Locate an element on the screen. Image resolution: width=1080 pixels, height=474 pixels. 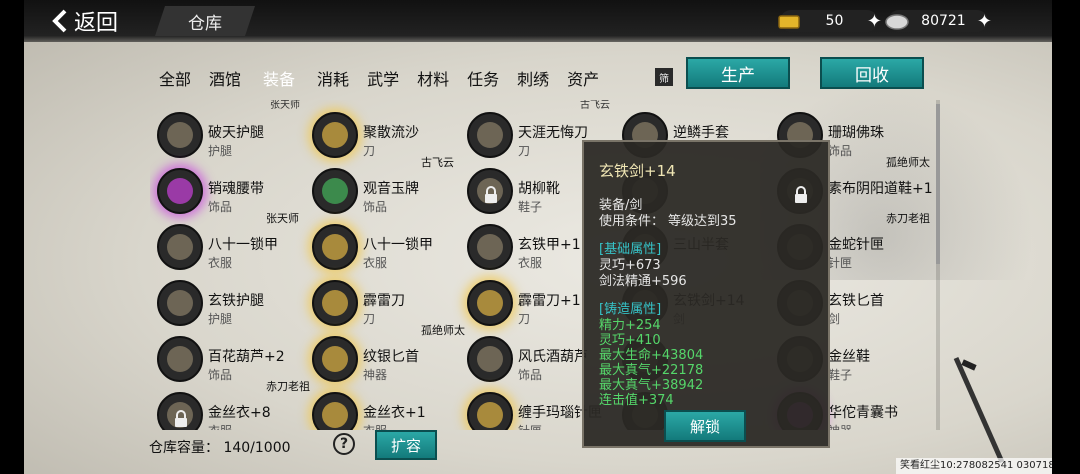
item-name: 聚散流沙 is located at coordinates (391, 133).